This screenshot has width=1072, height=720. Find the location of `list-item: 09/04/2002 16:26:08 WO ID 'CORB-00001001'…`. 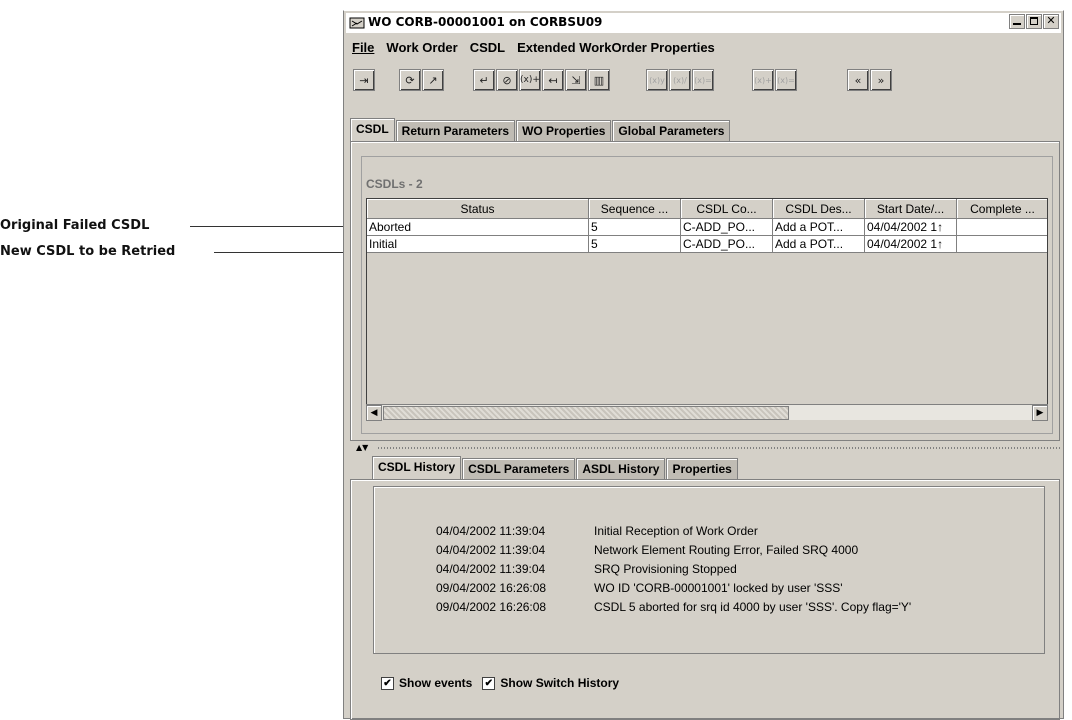

list-item: 09/04/2002 16:26:08 WO ID 'CORB-00001001'… is located at coordinates (639, 588).